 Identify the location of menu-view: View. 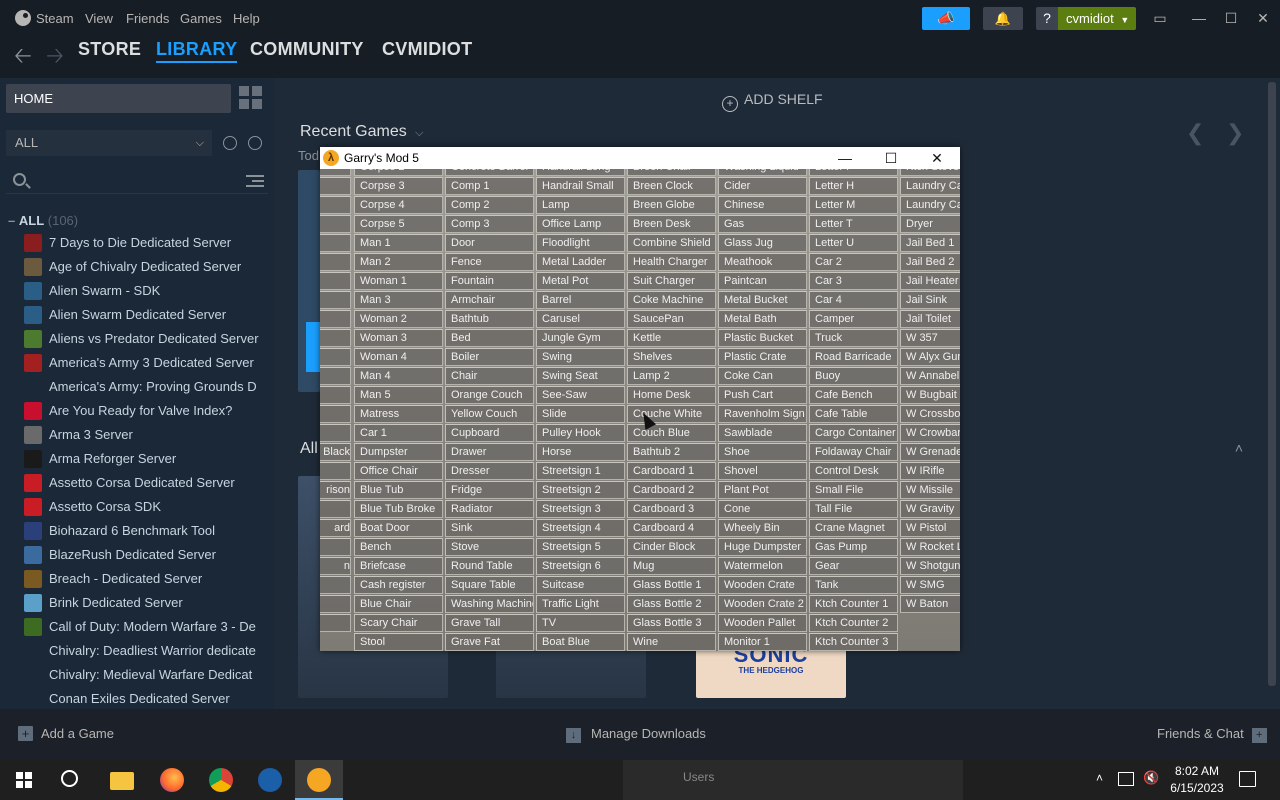
(99, 18).